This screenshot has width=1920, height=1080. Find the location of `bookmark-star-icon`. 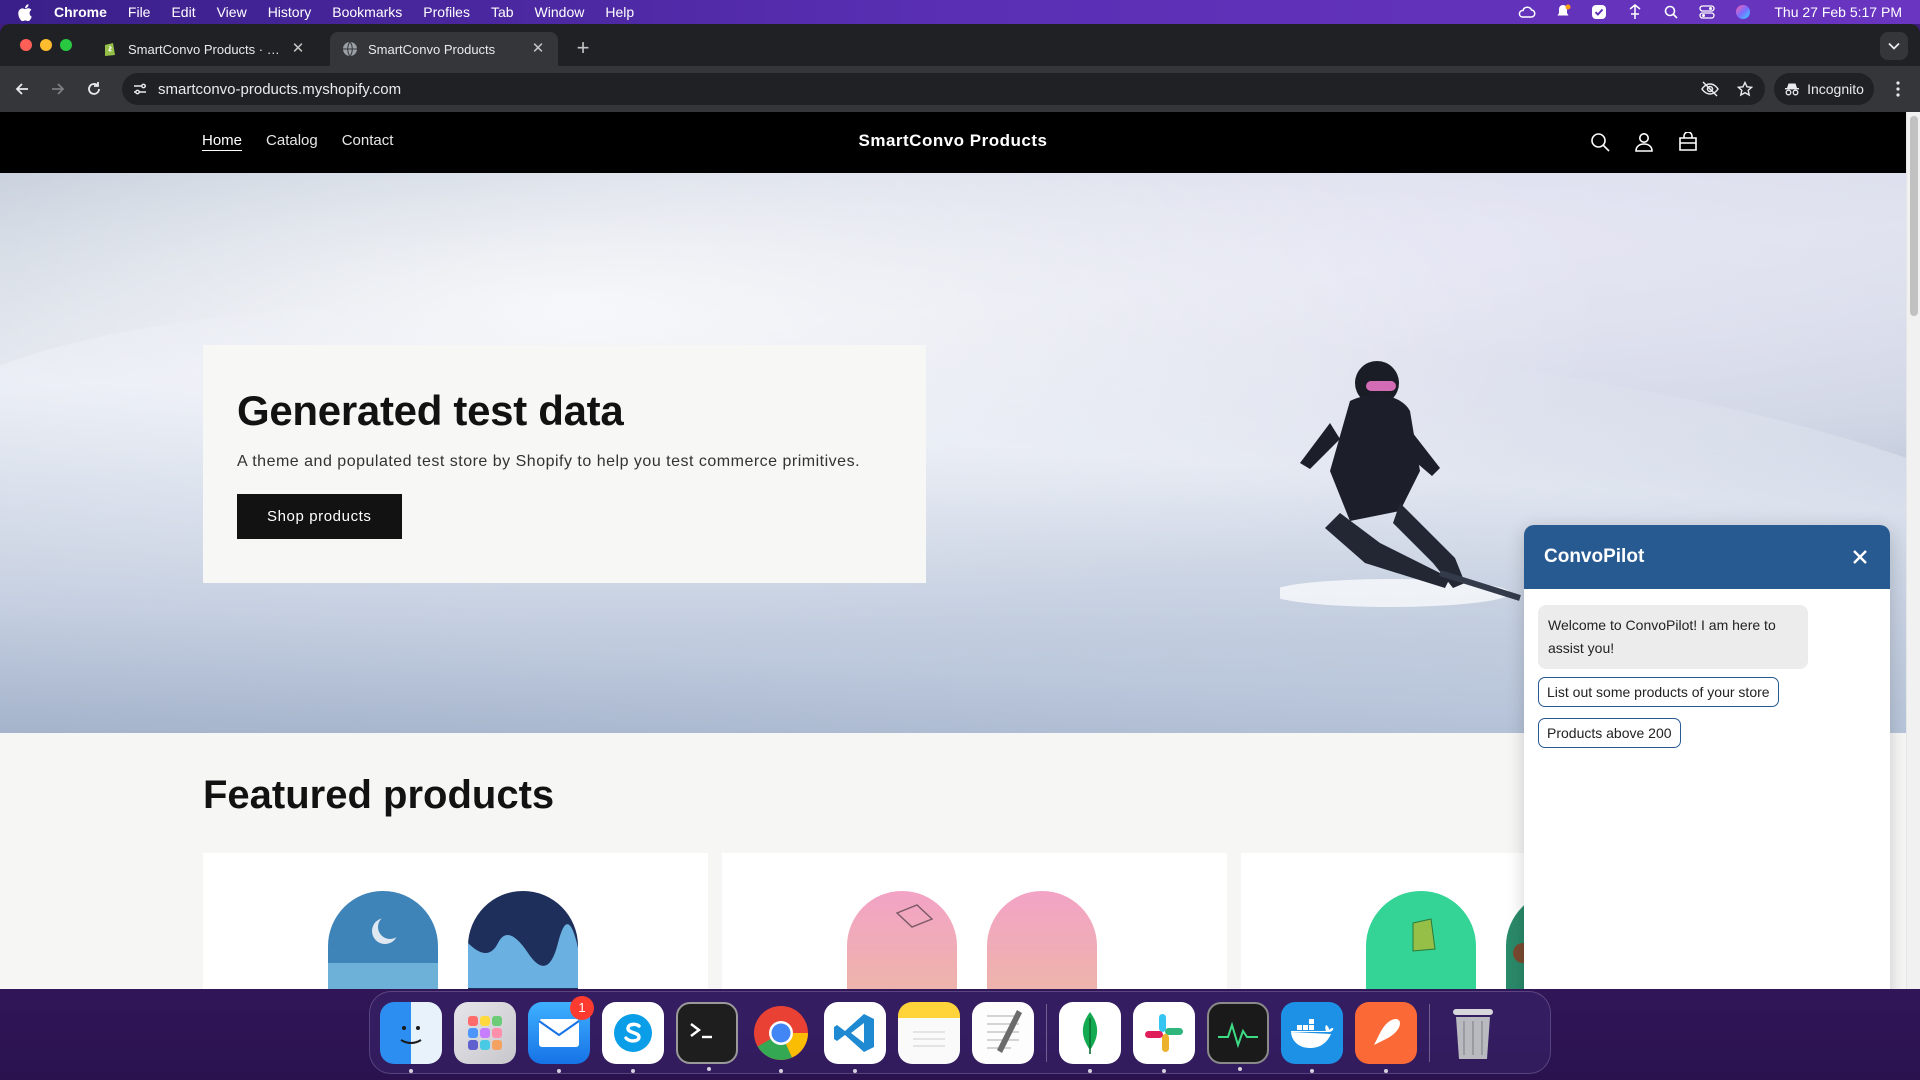

bookmark-star-icon is located at coordinates (1745, 90).